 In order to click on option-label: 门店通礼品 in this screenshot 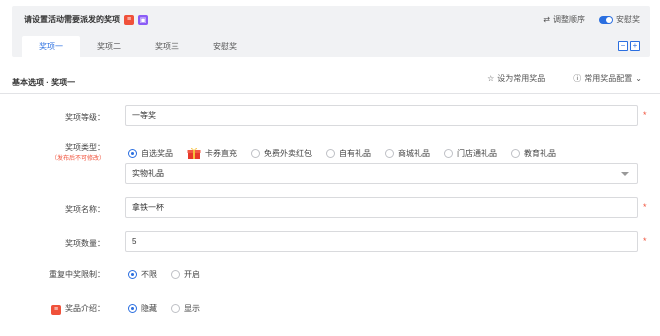, I will do `click(477, 153)`.